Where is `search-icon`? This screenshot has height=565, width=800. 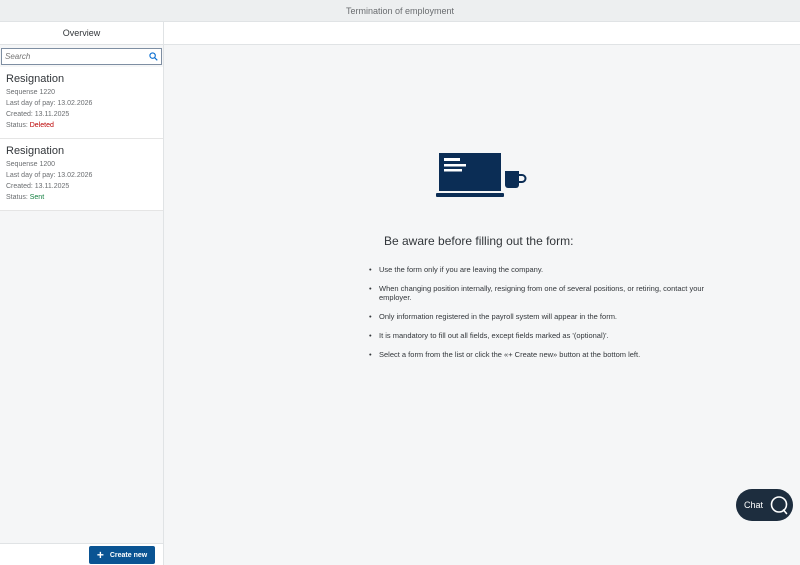
search-icon is located at coordinates (153, 57).